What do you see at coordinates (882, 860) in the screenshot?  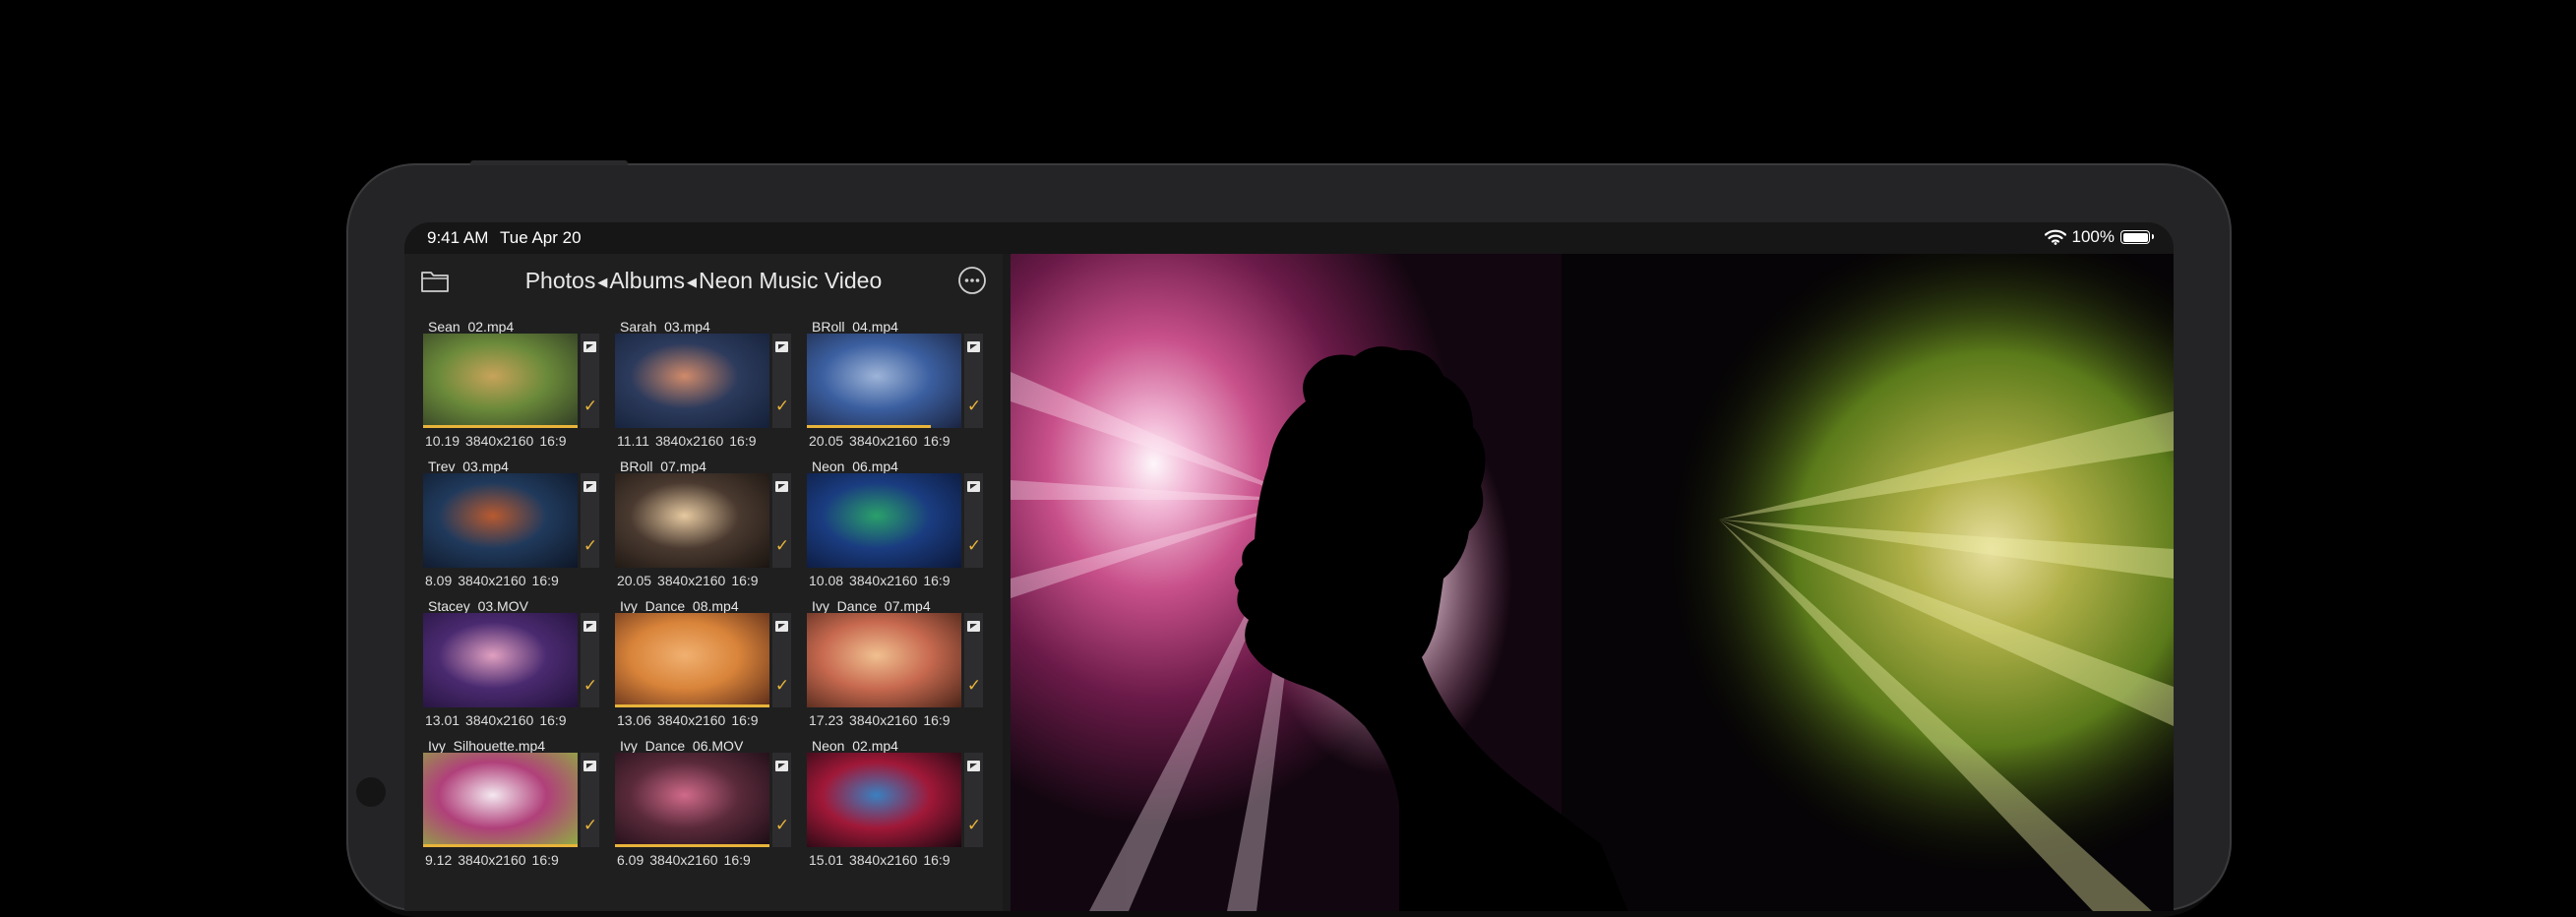 I see `clip-metadata: 15.01 3840x2160 16:9` at bounding box center [882, 860].